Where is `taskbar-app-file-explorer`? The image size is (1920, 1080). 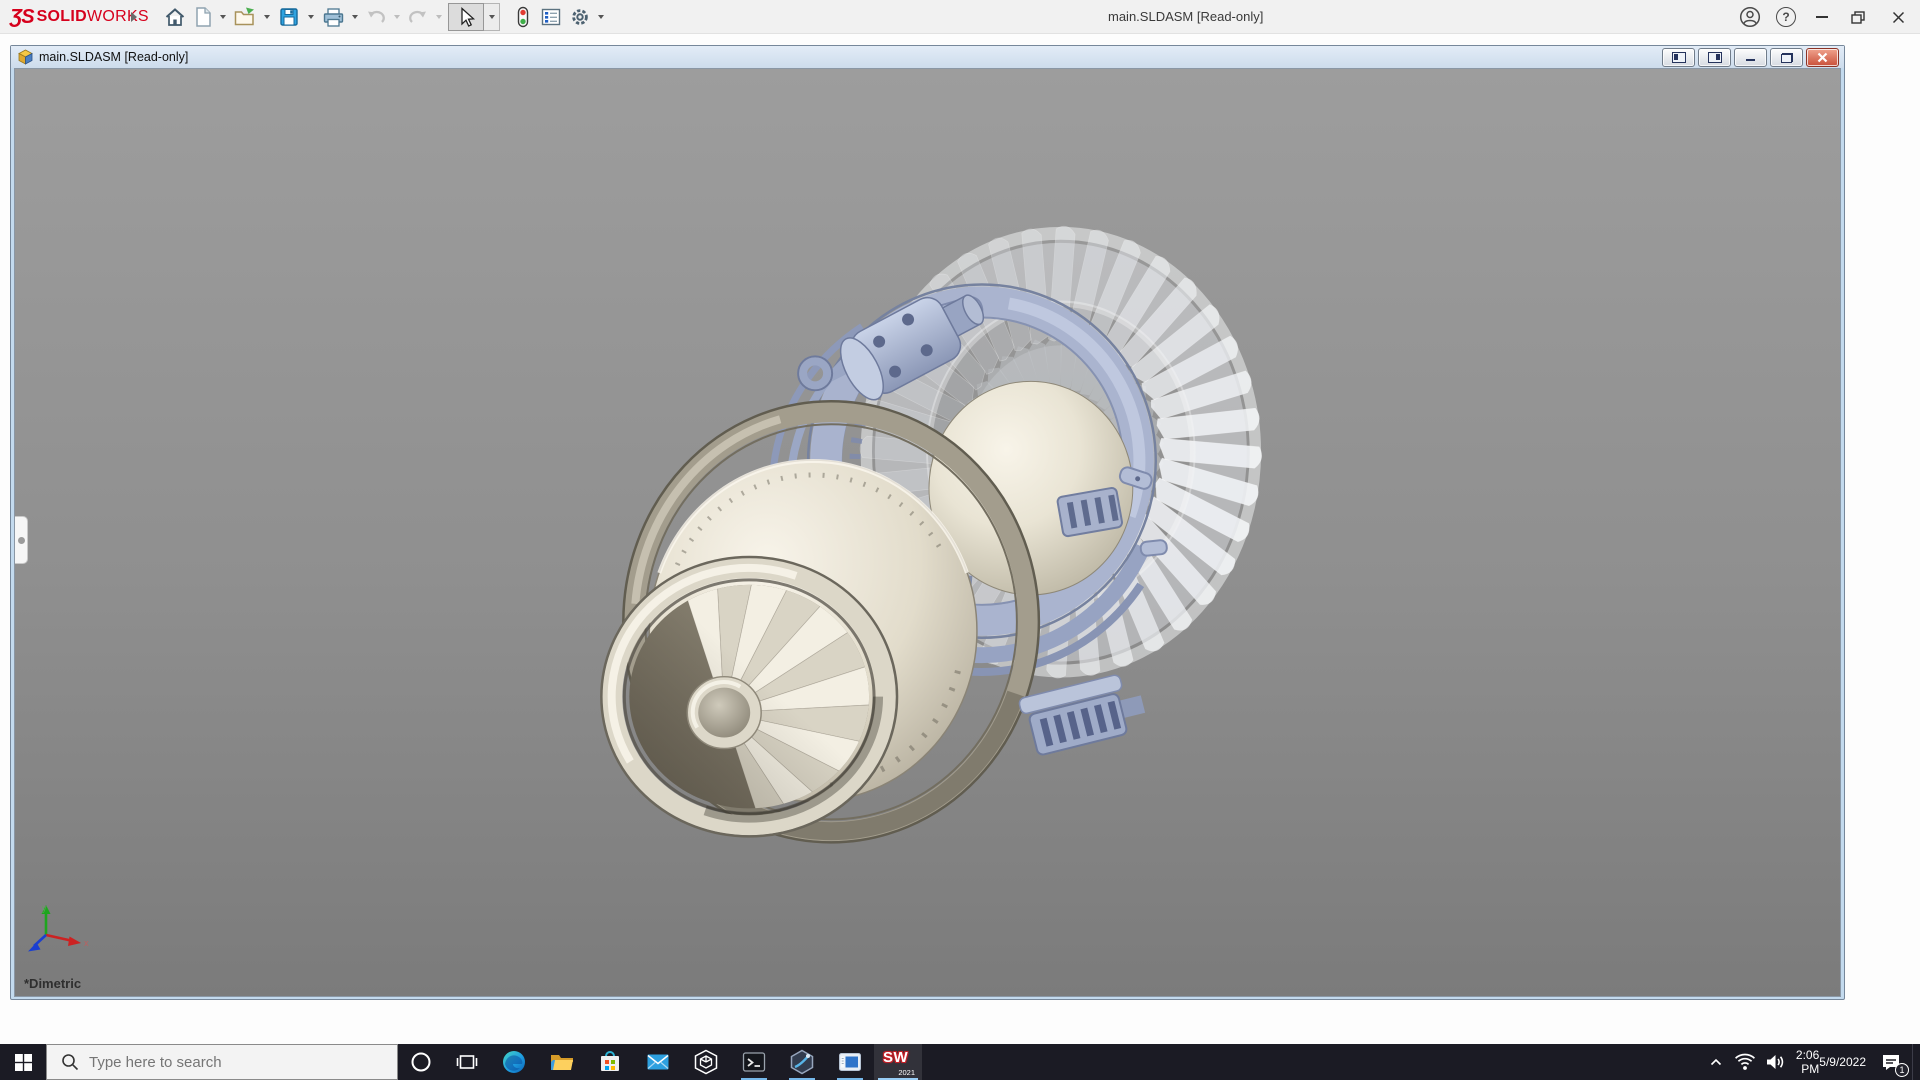 taskbar-app-file-explorer is located at coordinates (562, 1062).